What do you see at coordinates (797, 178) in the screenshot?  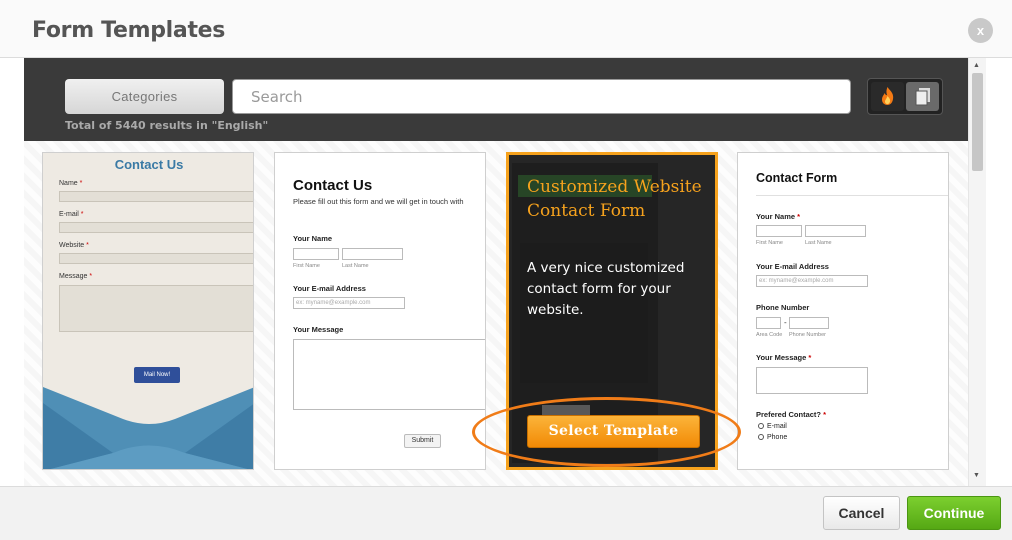 I see `card-title: Contact Form` at bounding box center [797, 178].